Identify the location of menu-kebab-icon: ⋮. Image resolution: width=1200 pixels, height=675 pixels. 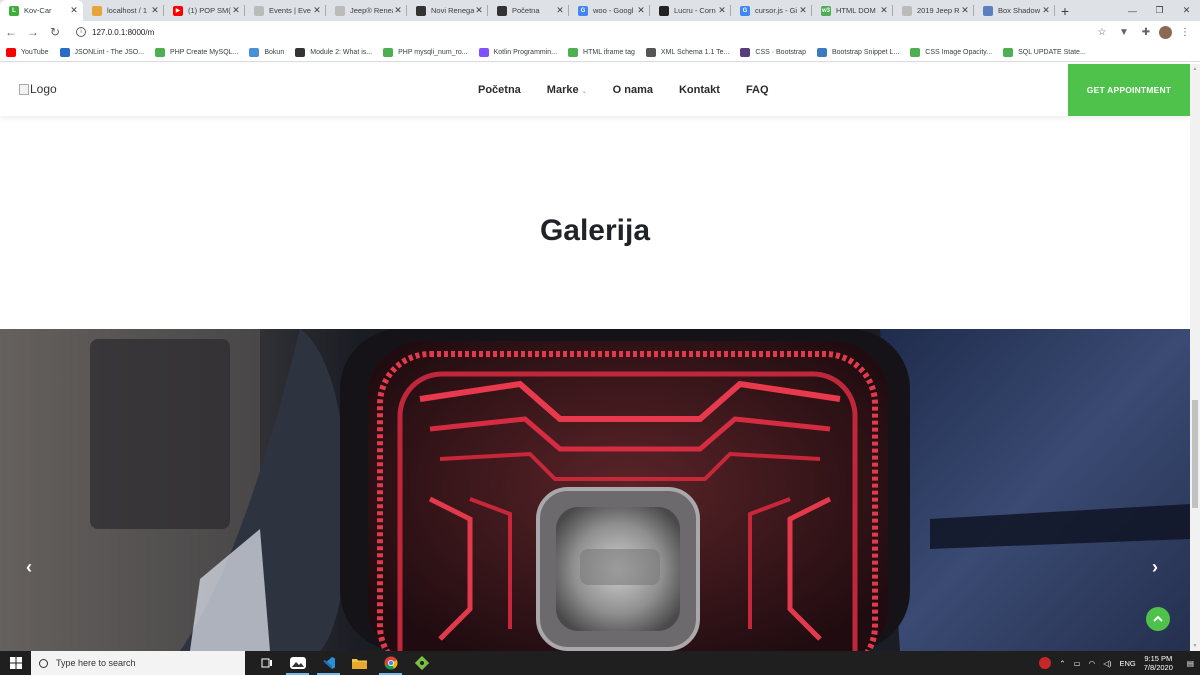
(1185, 32).